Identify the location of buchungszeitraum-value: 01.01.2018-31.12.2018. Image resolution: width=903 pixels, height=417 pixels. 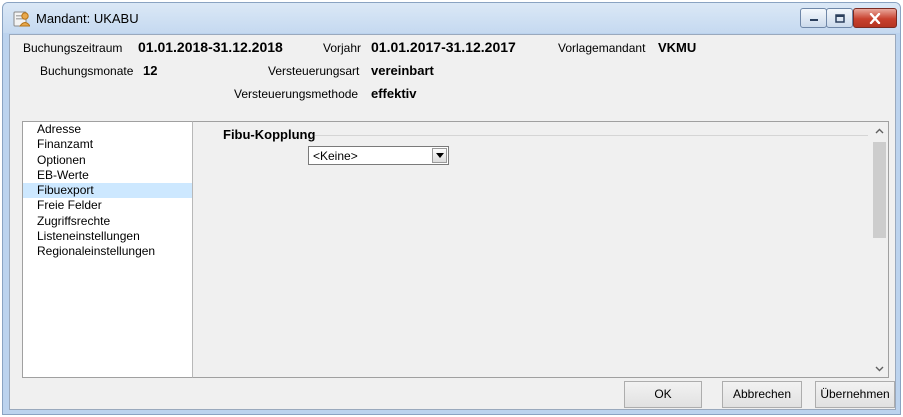
(210, 47).